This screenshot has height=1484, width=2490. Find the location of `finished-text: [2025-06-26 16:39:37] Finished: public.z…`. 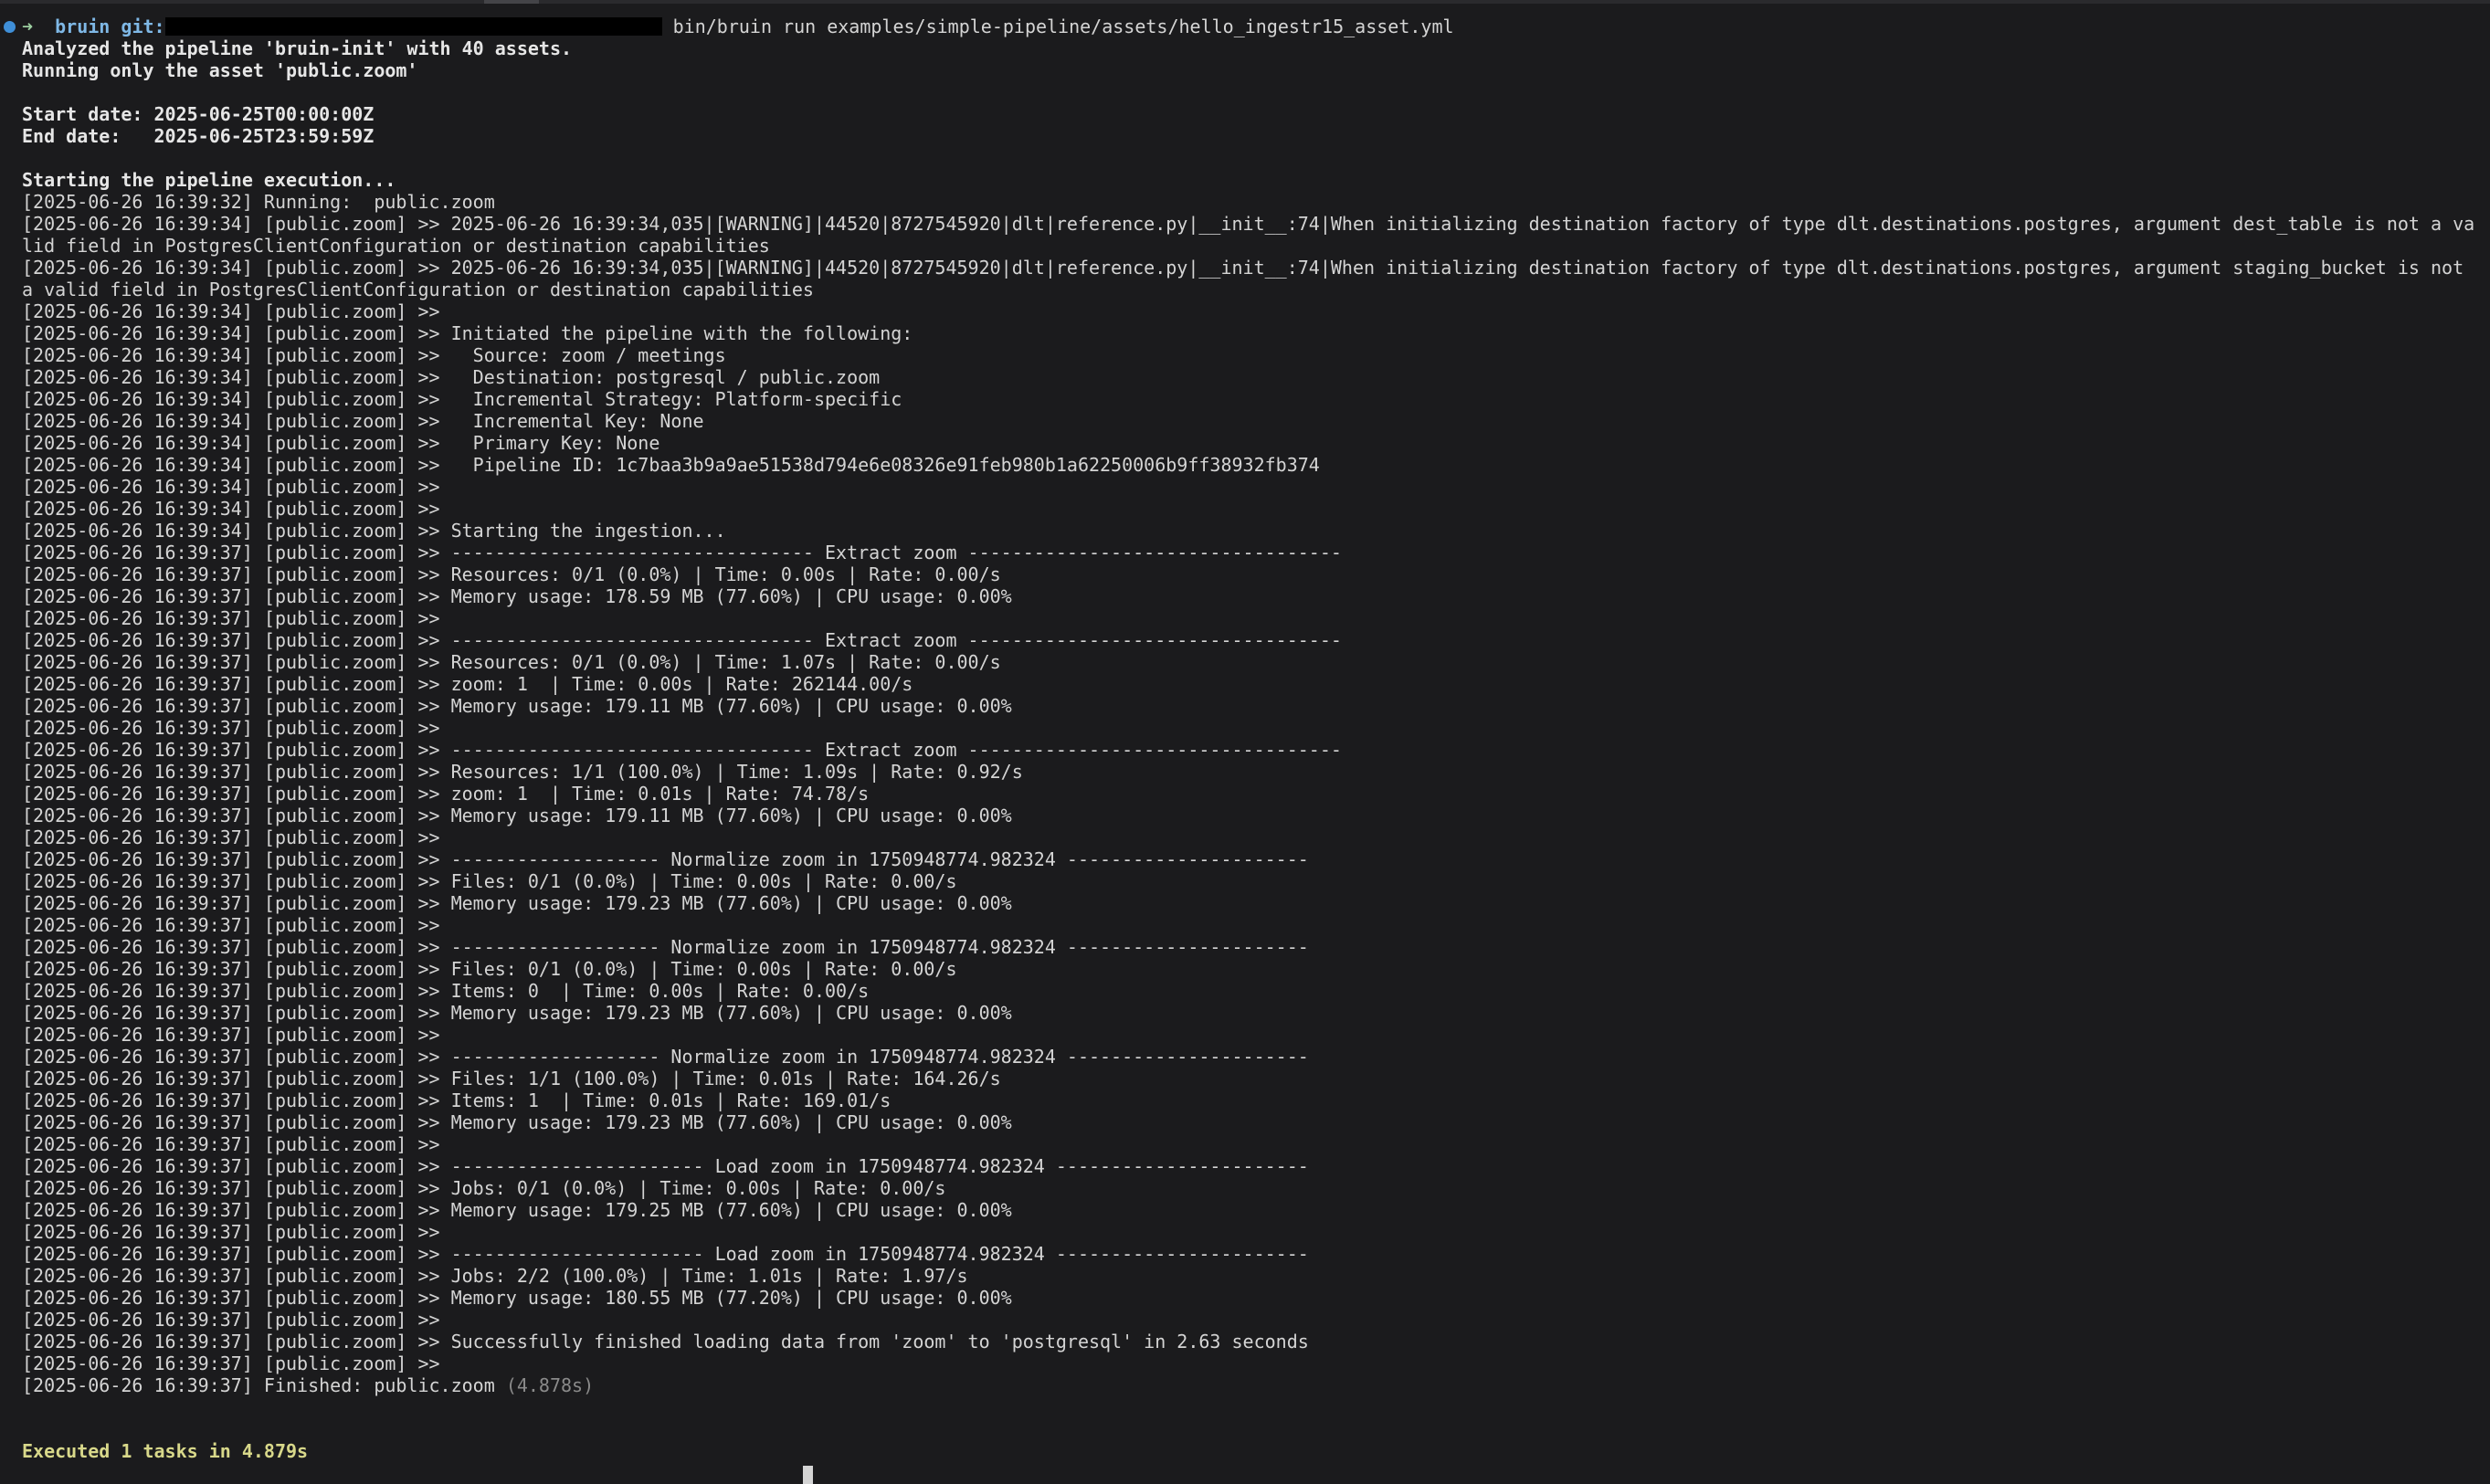

finished-text: [2025-06-26 16:39:37] Finished: public.z… is located at coordinates (258, 1385).